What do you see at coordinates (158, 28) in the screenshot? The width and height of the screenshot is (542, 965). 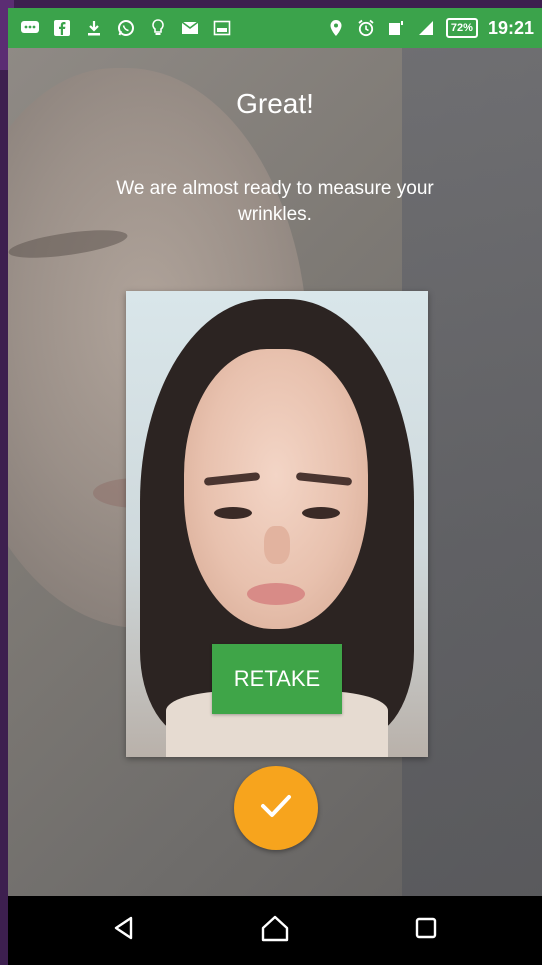 I see `lightbulb-icon` at bounding box center [158, 28].